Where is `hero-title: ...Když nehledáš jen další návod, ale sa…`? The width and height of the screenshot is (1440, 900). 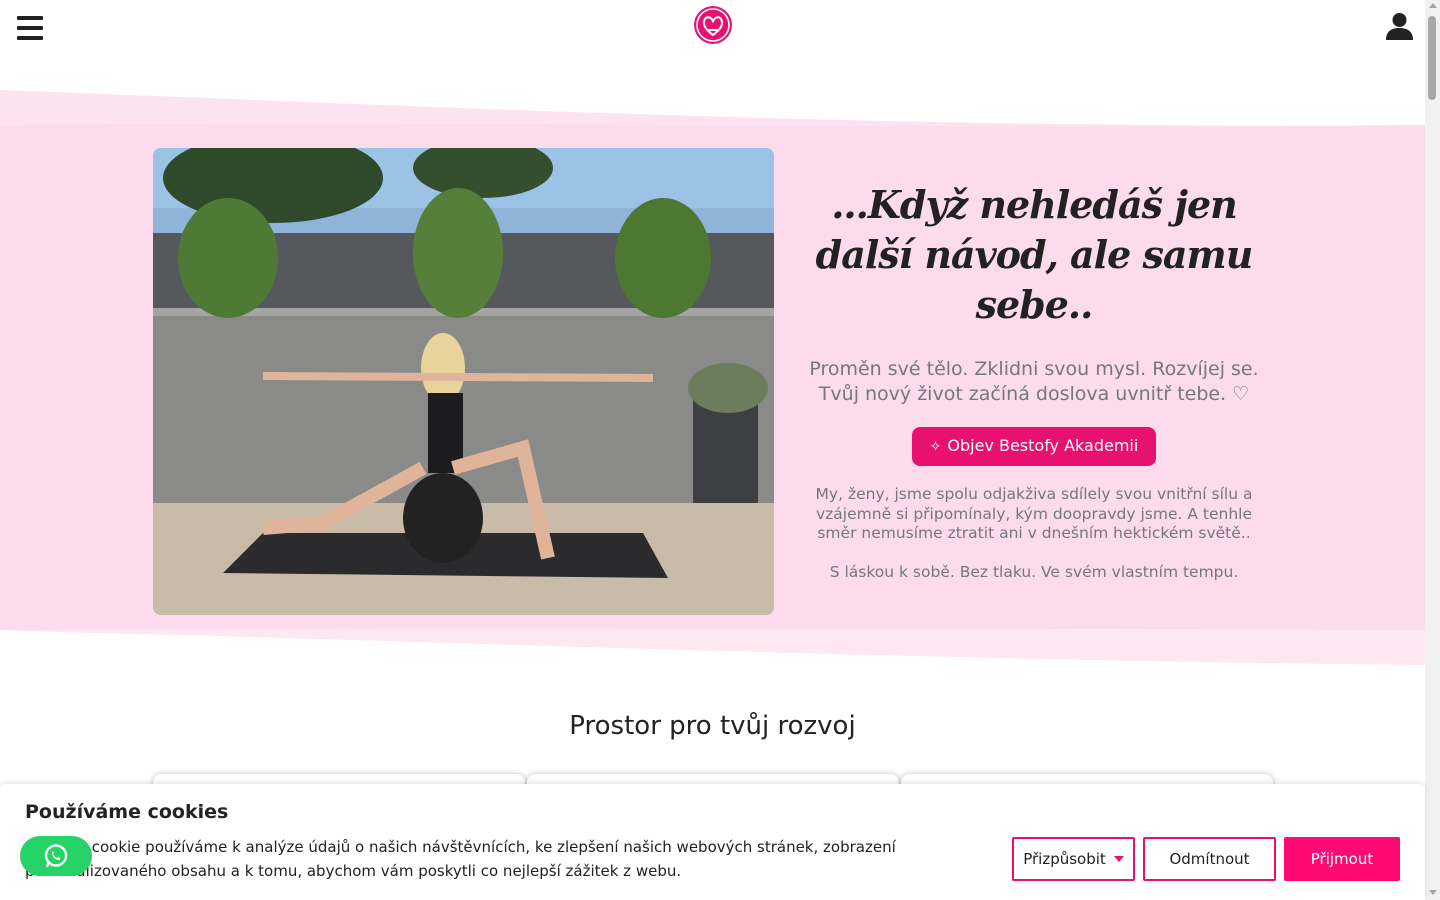 hero-title: ...Když nehledáš jen další návod, ale sa… is located at coordinates (1034, 254).